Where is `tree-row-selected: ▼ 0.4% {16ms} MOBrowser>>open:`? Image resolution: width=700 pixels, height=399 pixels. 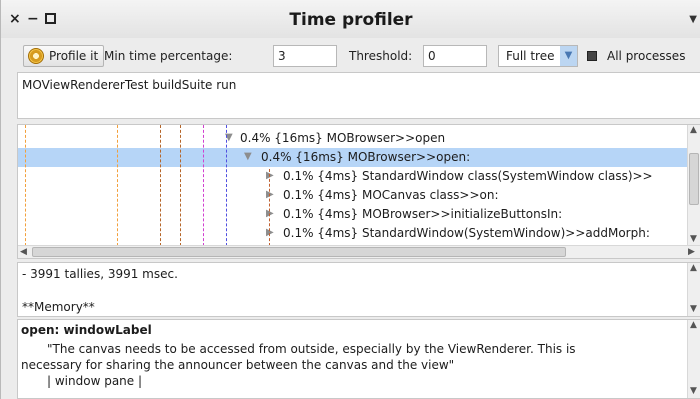
tree-row-selected: ▼ 0.4% {16ms} MOBrowser>>open: is located at coordinates (353, 157).